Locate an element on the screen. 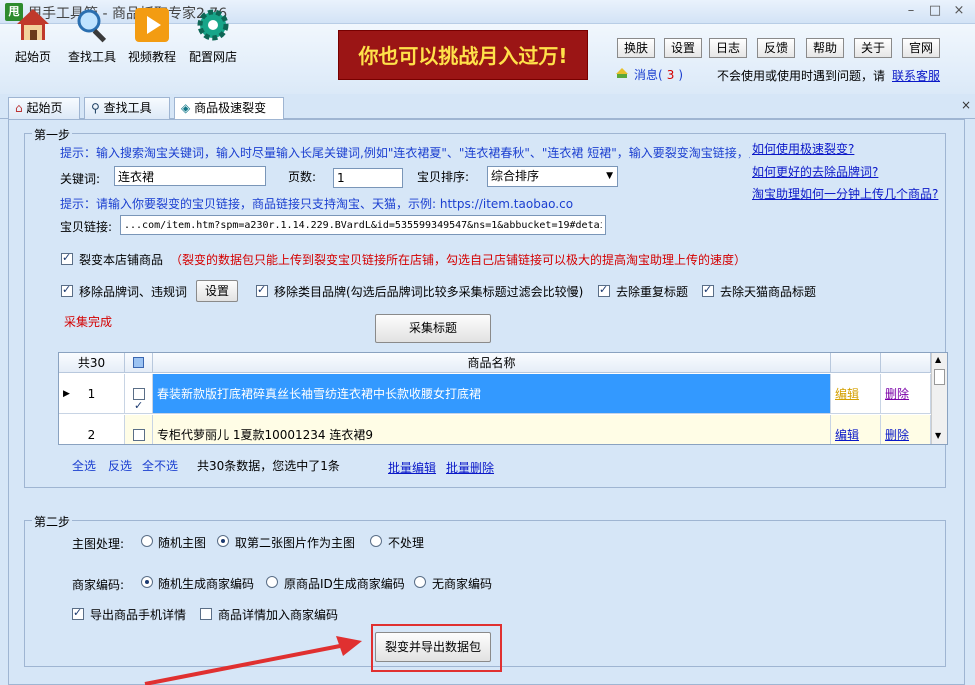 This screenshot has width=975, height=685. pages-label: 页数: is located at coordinates (302, 177).